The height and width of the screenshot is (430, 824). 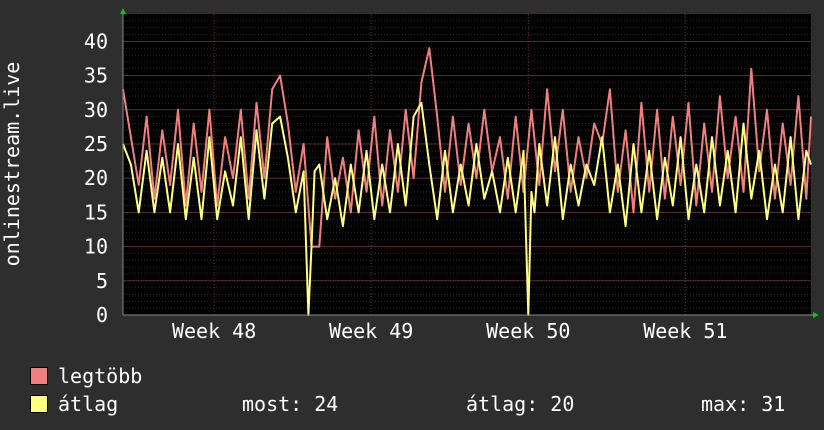 I want to click on x-tick-labels: Week 48 Week 49 Week 50 Week 51, so click(x=450, y=331).